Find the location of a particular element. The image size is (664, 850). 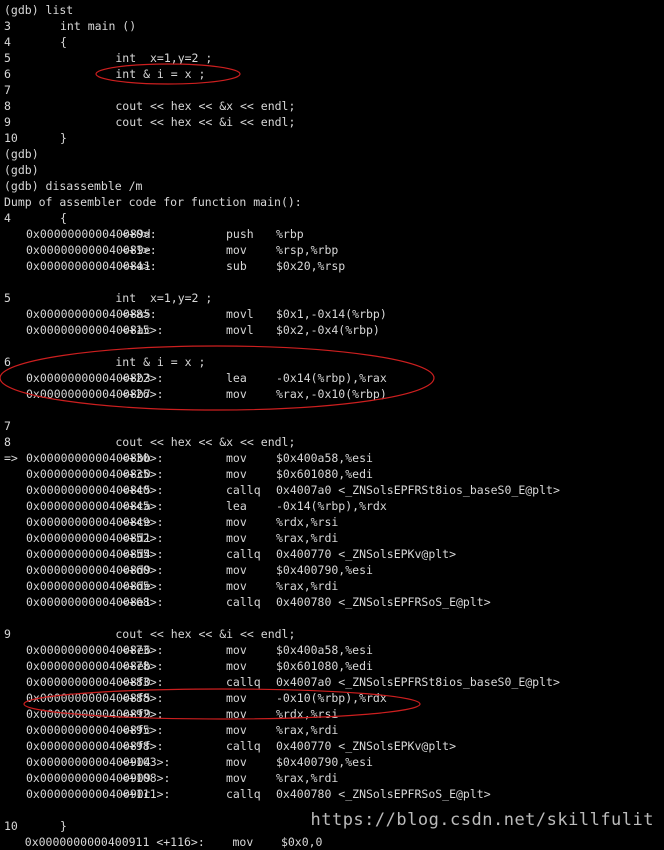

asm-offset: <+0>: is located at coordinates (139, 234).